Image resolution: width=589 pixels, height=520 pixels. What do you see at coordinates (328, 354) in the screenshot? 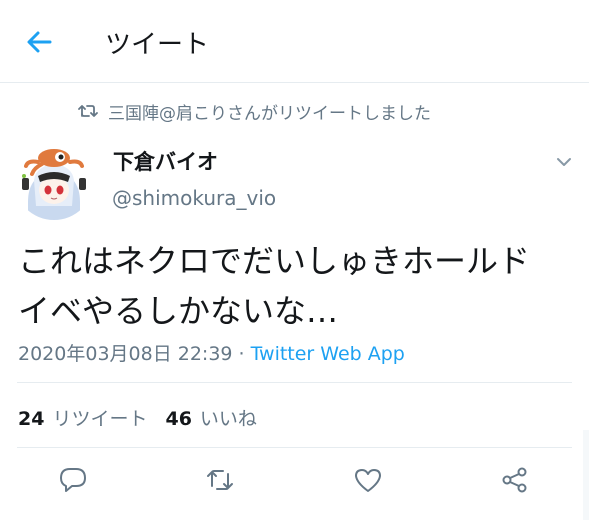
I see `tweet-source-link: Twitter Web App` at bounding box center [328, 354].